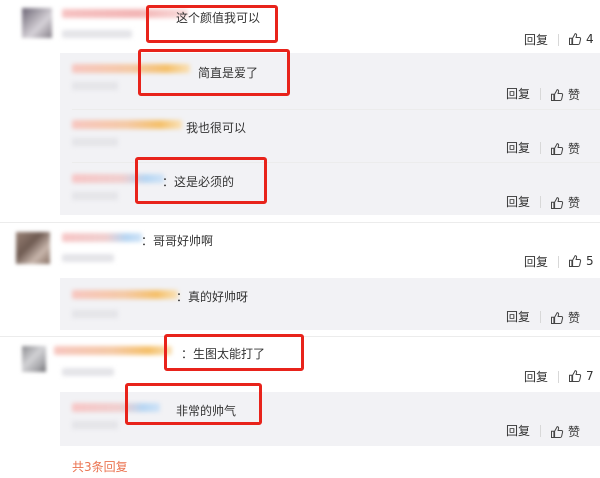 This screenshot has height=478, width=600. What do you see at coordinates (590, 376) in the screenshot?
I see `like-count: 7` at bounding box center [590, 376].